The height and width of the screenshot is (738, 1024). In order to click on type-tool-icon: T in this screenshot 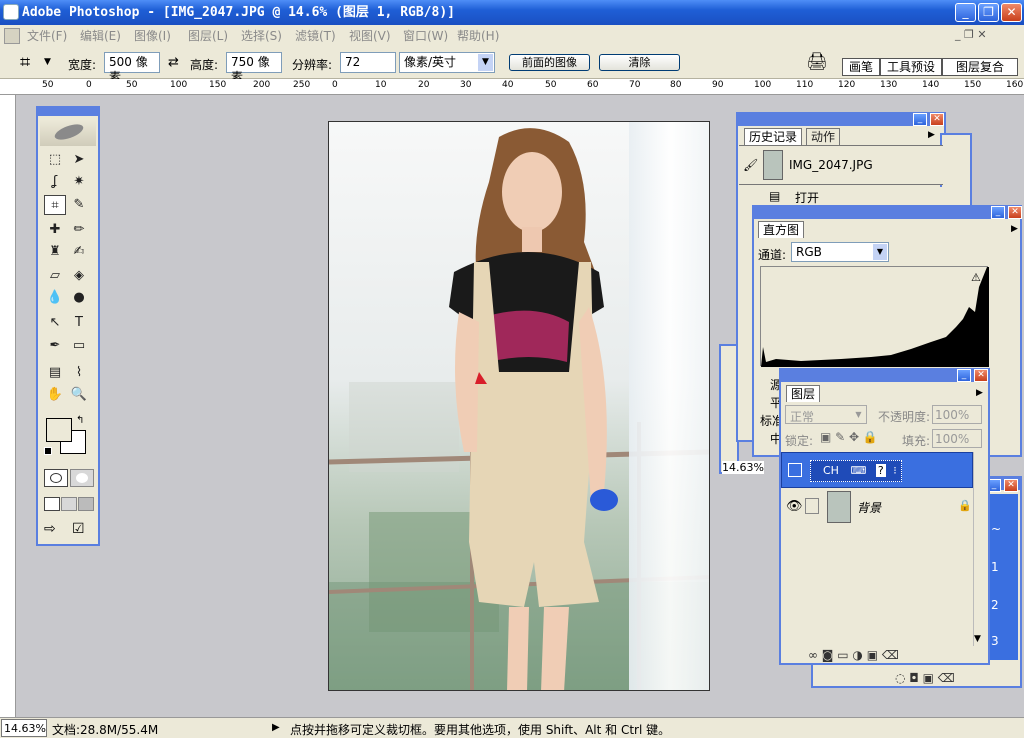, I will do `click(79, 323)`.